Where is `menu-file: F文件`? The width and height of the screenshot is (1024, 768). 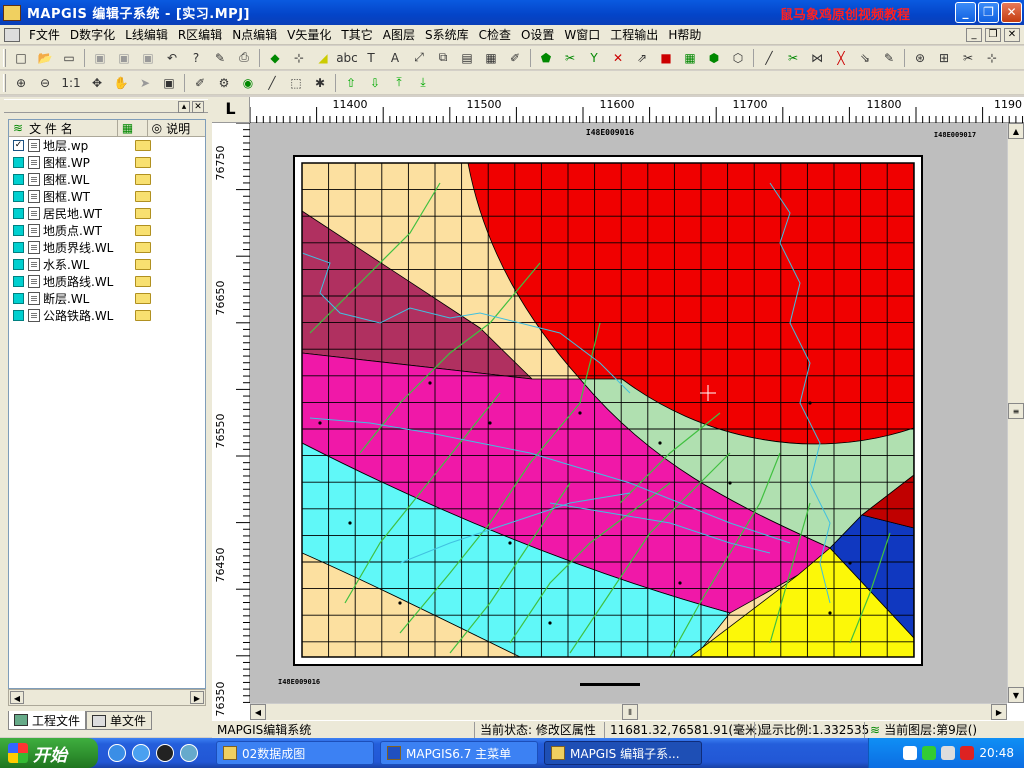 menu-file: F文件 is located at coordinates (44, 34).